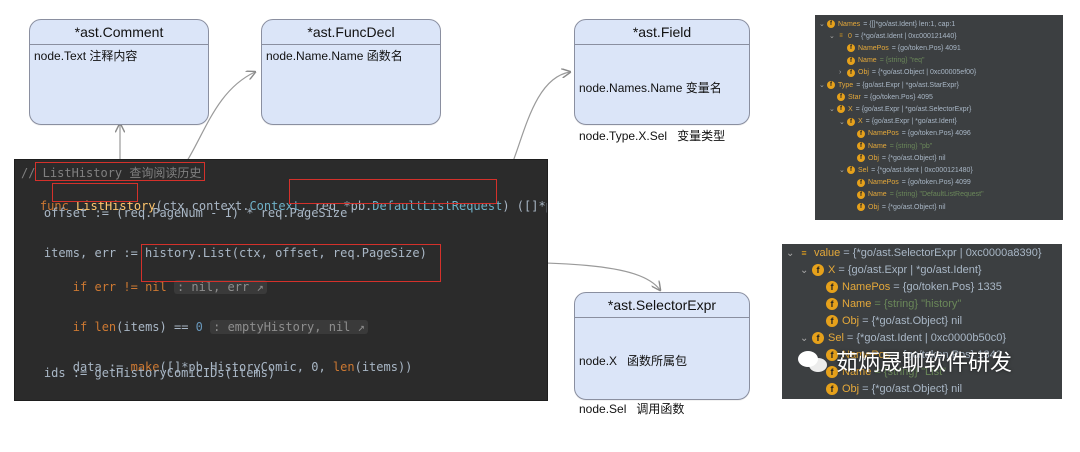  I want to click on debug-value: = {*go/ast.Ident | 0xc000121480}, so click(922, 170).